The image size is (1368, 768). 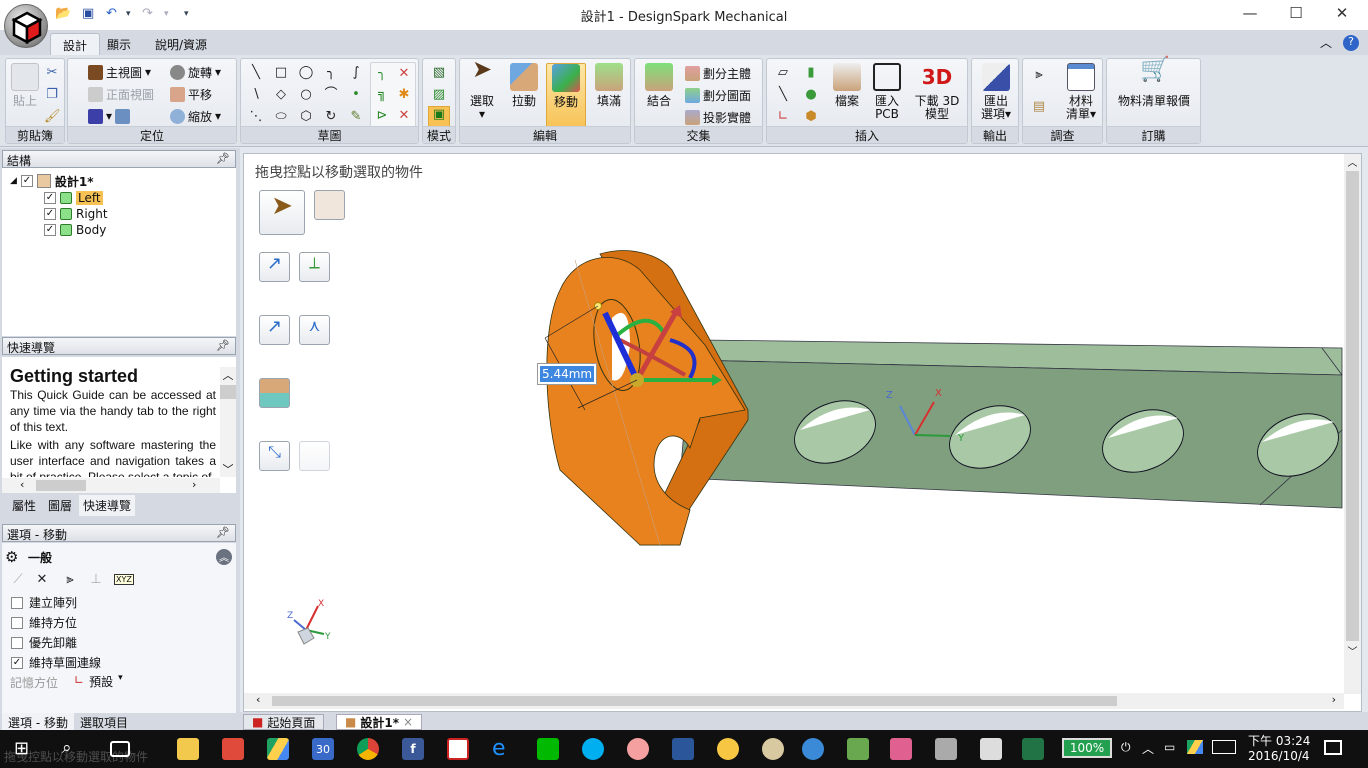 I want to click on spline-icon: ∫, so click(x=356, y=73).